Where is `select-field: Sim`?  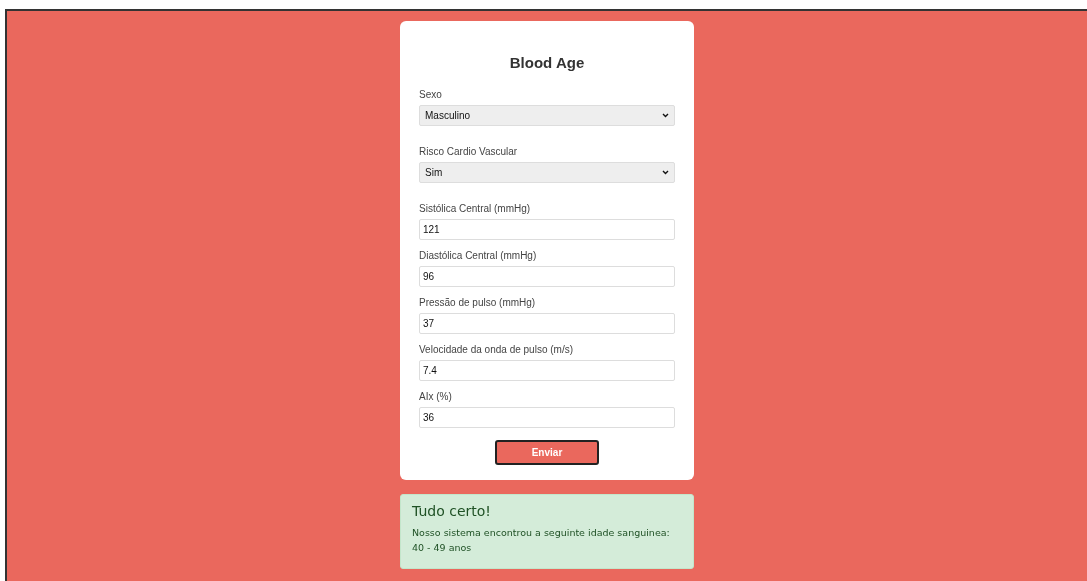 select-field: Sim is located at coordinates (547, 172).